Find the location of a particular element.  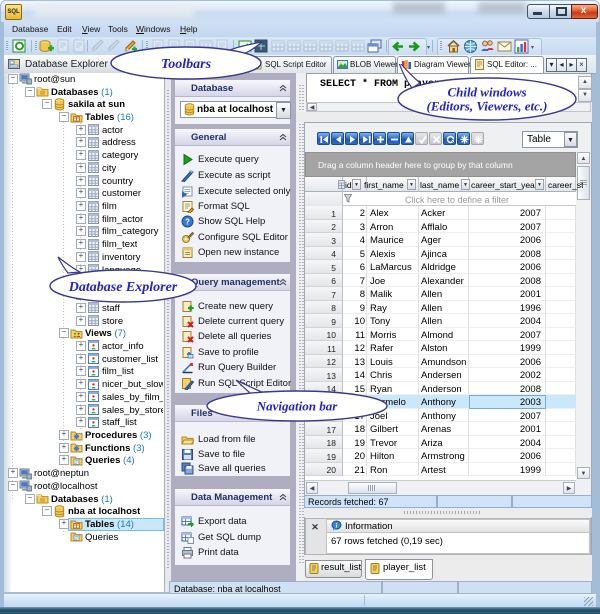

svg-text: Toolbars is located at coordinates (186, 64).